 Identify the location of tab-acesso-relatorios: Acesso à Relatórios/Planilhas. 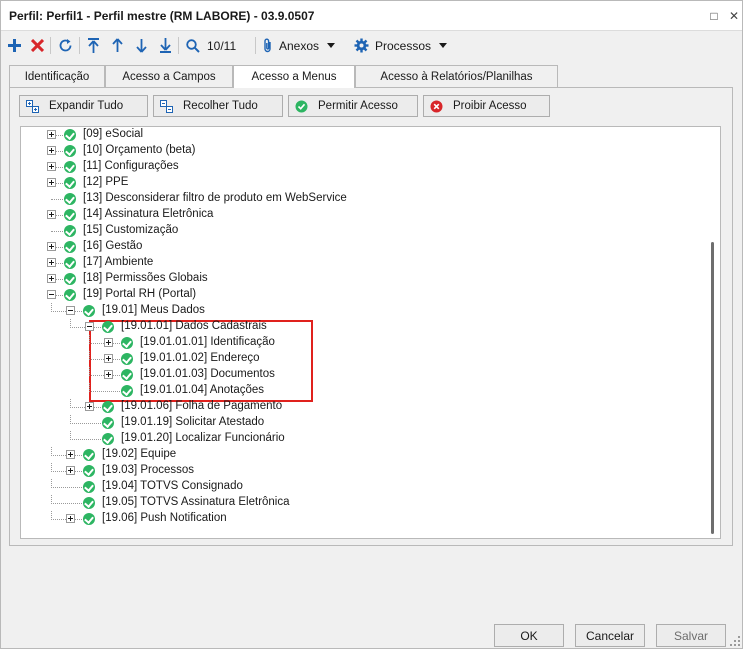
(456, 76).